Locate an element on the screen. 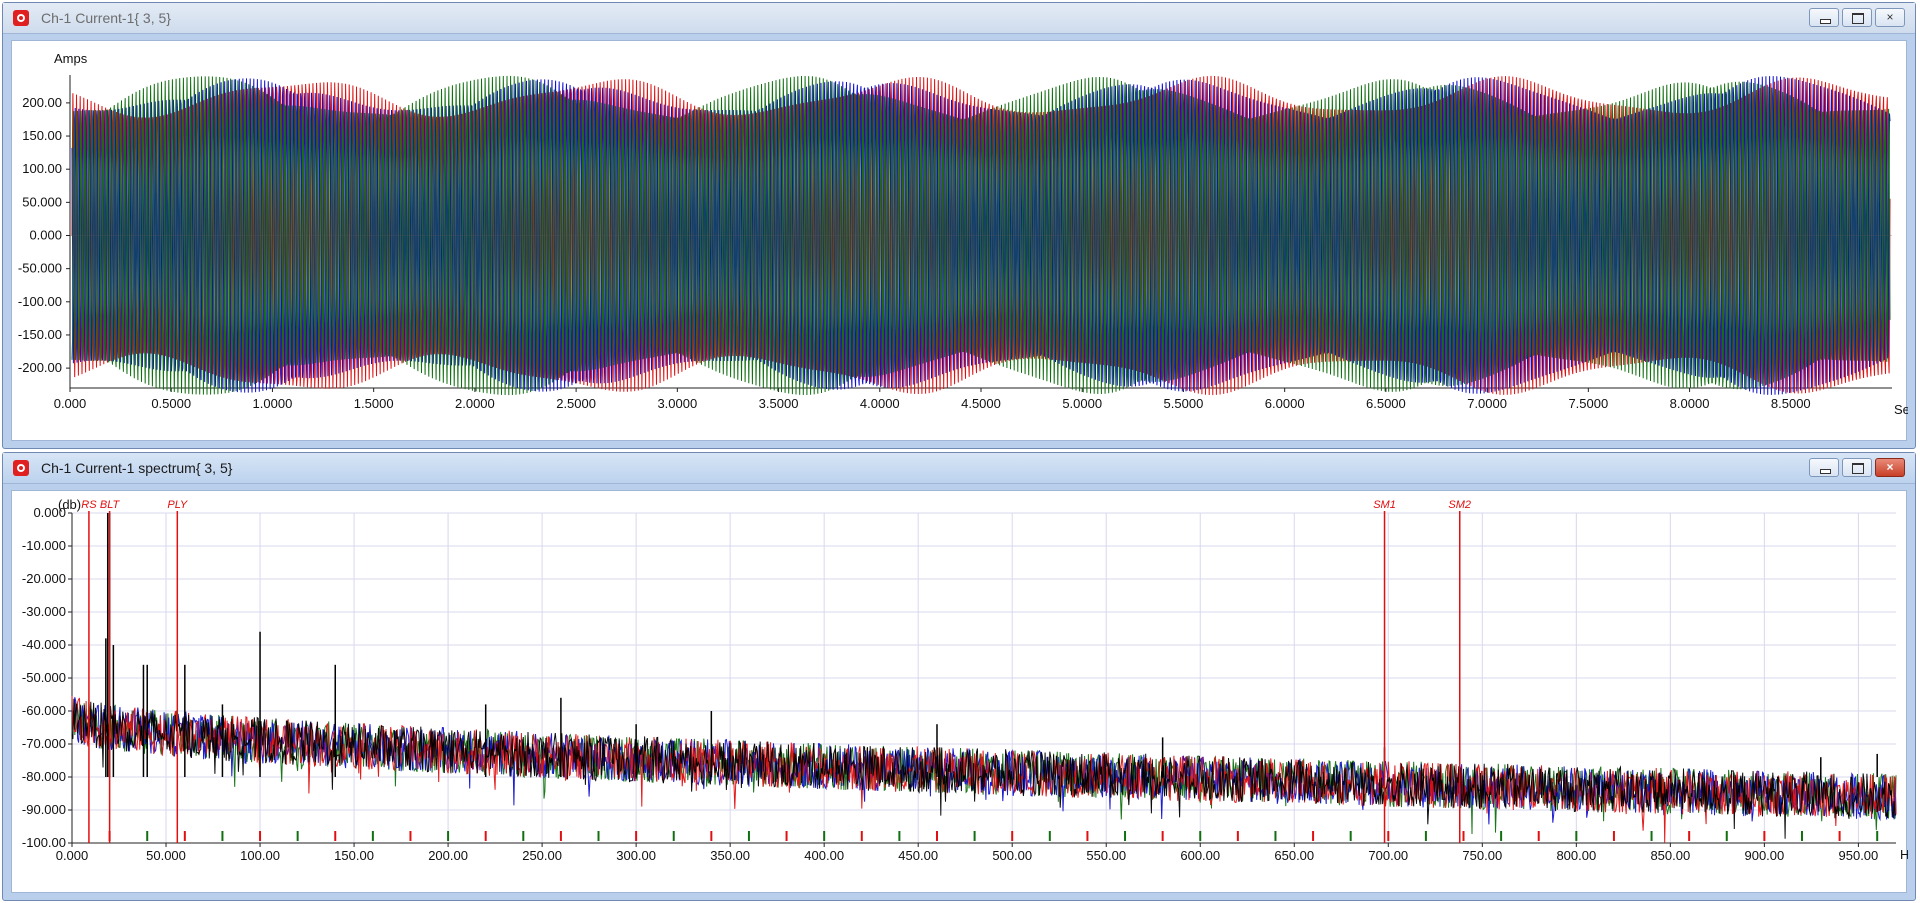 This screenshot has height=903, width=1920. x-tick-label: 5.5000 is located at coordinates (1184, 403).